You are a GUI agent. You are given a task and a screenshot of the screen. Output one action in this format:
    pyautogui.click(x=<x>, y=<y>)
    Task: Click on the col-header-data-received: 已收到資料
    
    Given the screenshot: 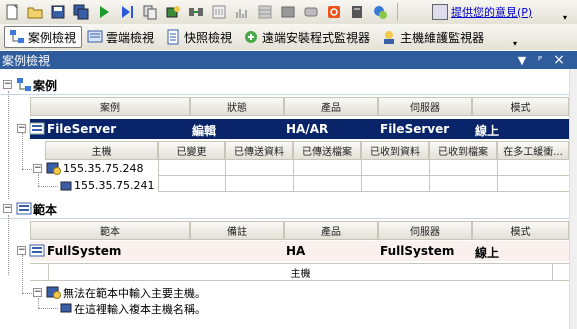 What is the action you would take?
    pyautogui.click(x=395, y=150)
    